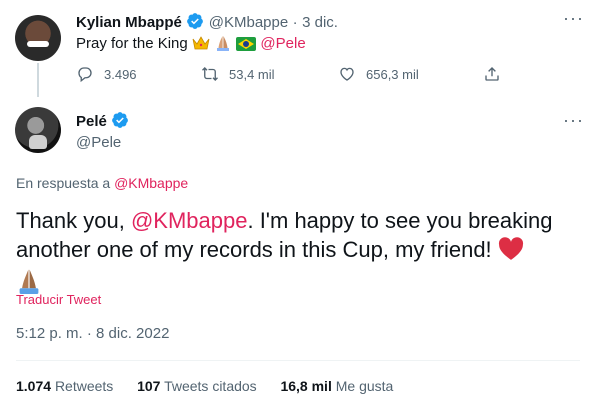  Describe the element at coordinates (210, 74) in the screenshot. I see `retweet-icon` at that location.